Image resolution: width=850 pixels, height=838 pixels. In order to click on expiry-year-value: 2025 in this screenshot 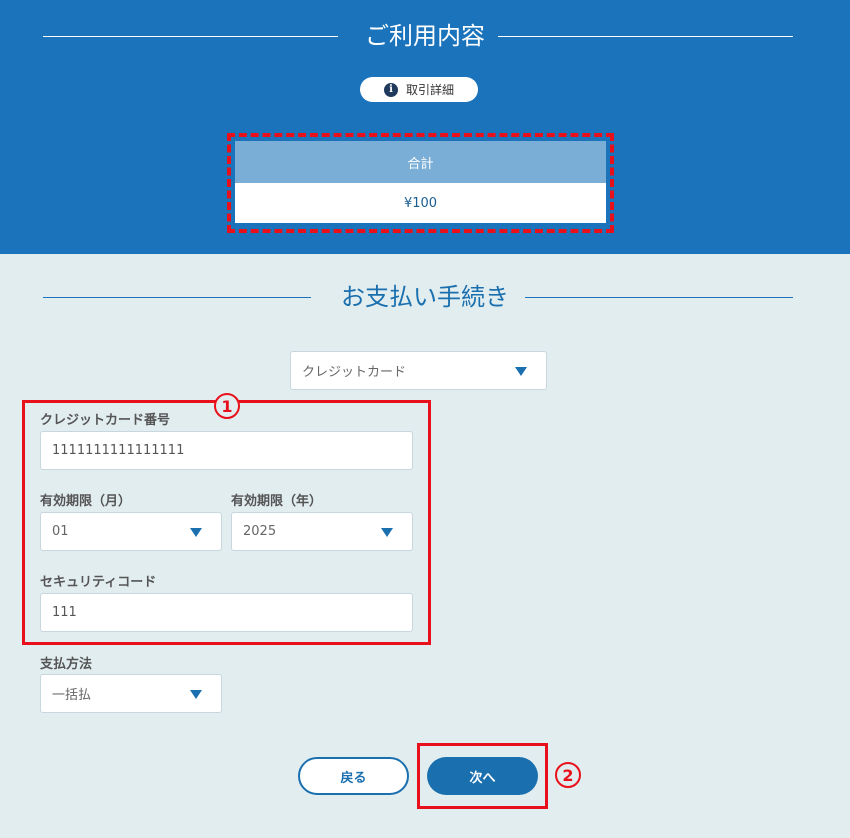, I will do `click(260, 531)`.